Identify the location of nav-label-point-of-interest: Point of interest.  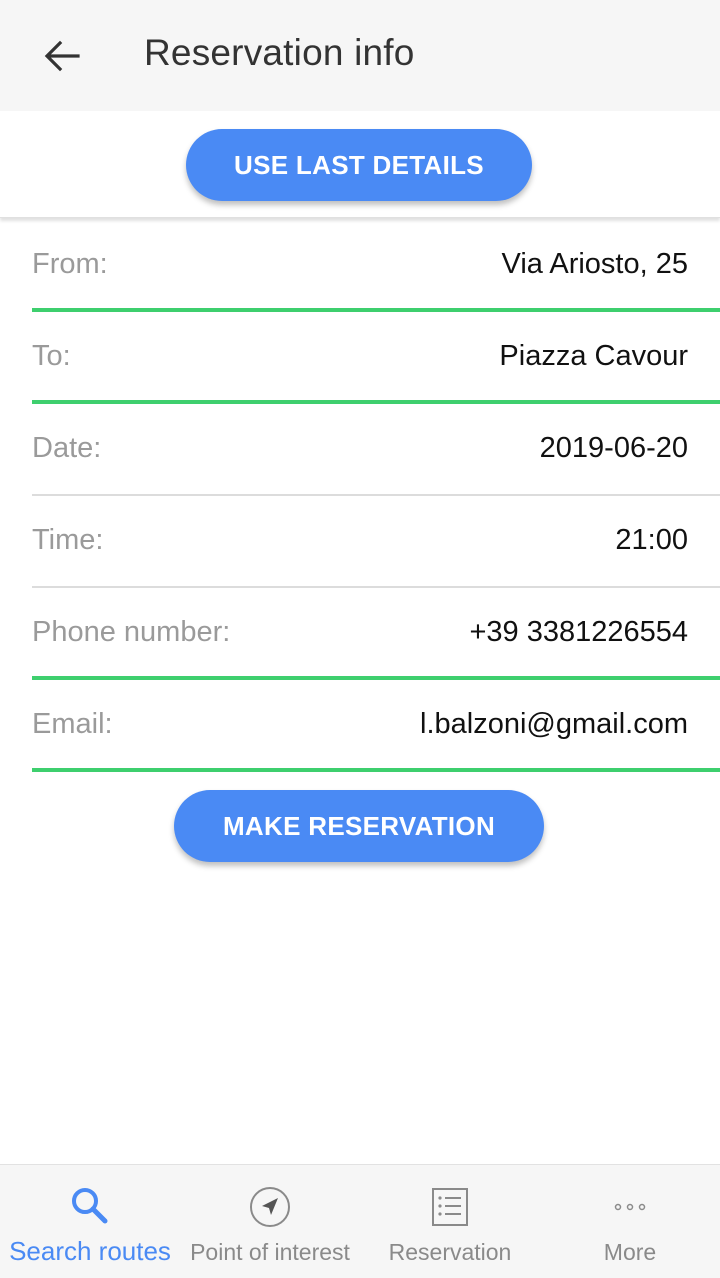
(270, 1252).